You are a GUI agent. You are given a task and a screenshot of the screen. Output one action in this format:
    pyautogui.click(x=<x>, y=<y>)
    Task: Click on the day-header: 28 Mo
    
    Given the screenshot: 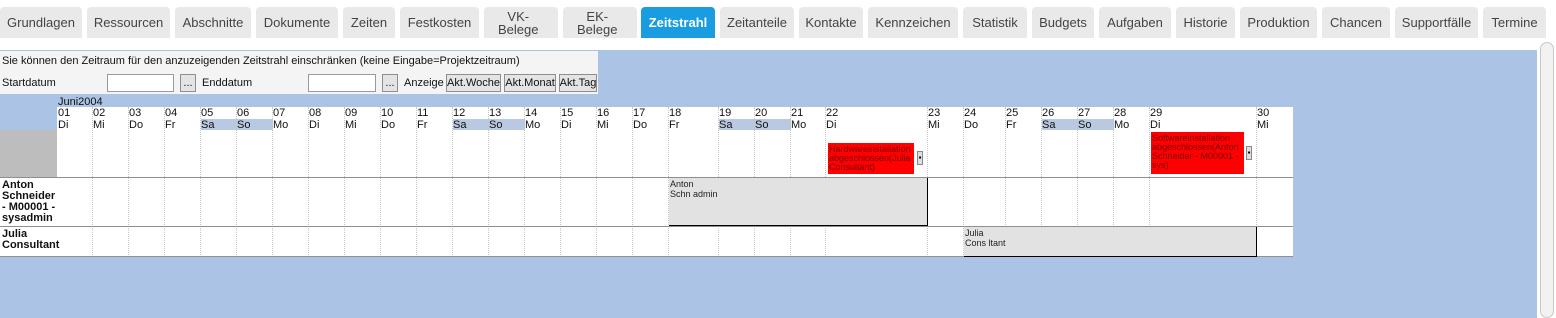 What is the action you would take?
    pyautogui.click(x=1121, y=119)
    